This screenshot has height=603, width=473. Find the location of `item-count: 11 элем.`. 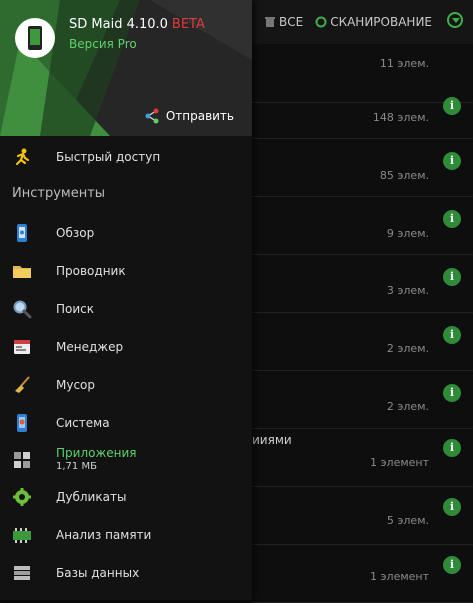

item-count: 11 элем. is located at coordinates (404, 63).